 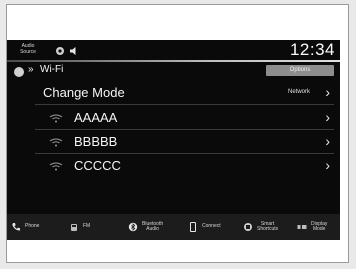 I want to click on clock: 12:34, so click(x=312, y=49).